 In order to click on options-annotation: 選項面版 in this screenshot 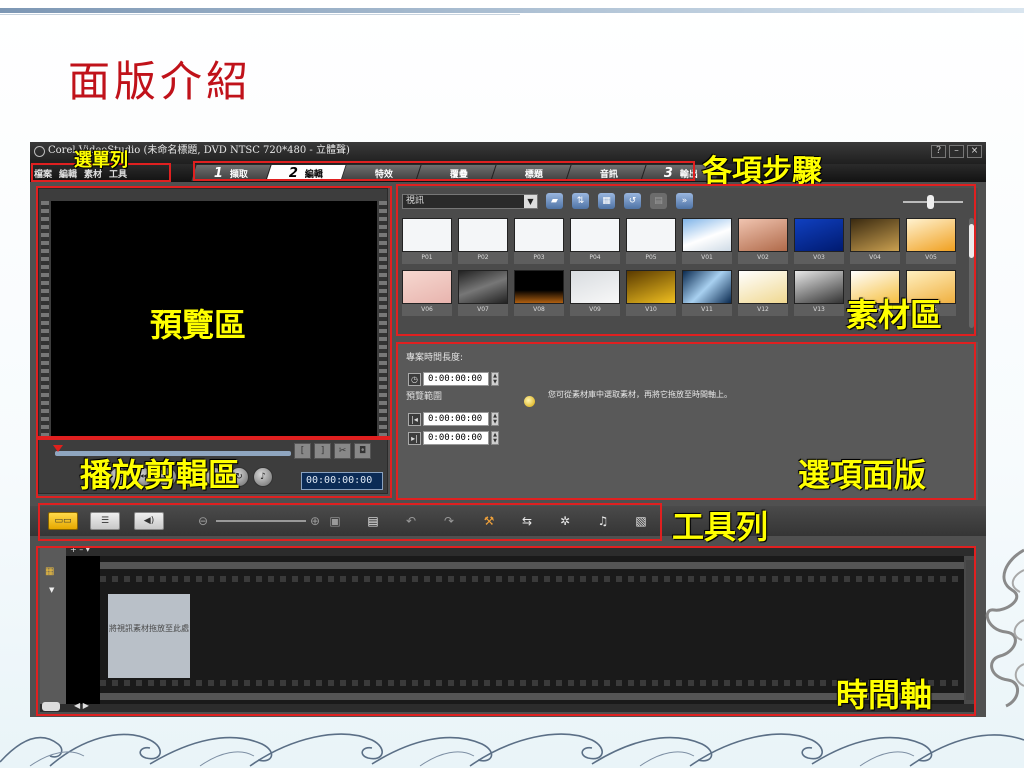, I will do `click(862, 475)`.